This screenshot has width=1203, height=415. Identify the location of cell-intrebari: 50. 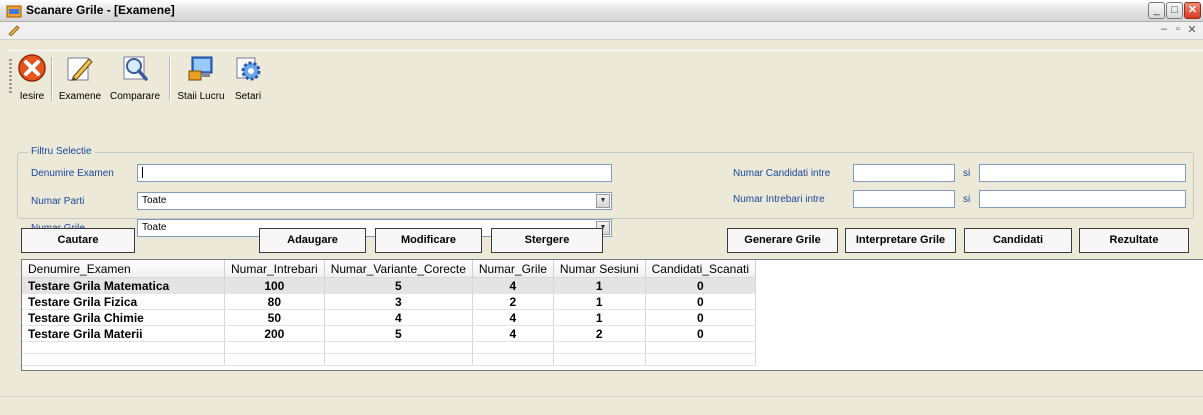
(274, 317).